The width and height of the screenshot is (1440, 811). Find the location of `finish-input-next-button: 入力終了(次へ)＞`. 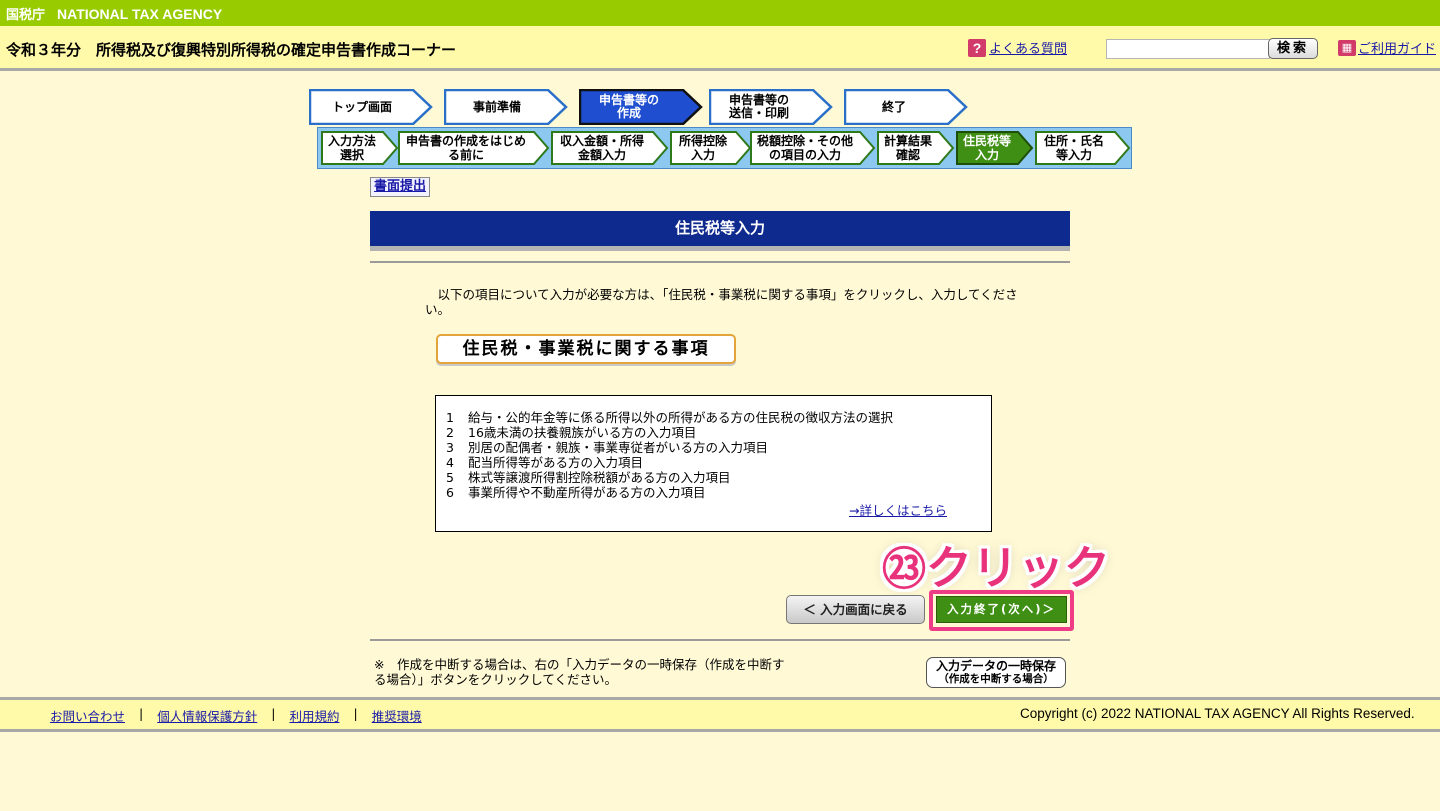

finish-input-next-button: 入力終了(次へ)＞ is located at coordinates (1001, 609).